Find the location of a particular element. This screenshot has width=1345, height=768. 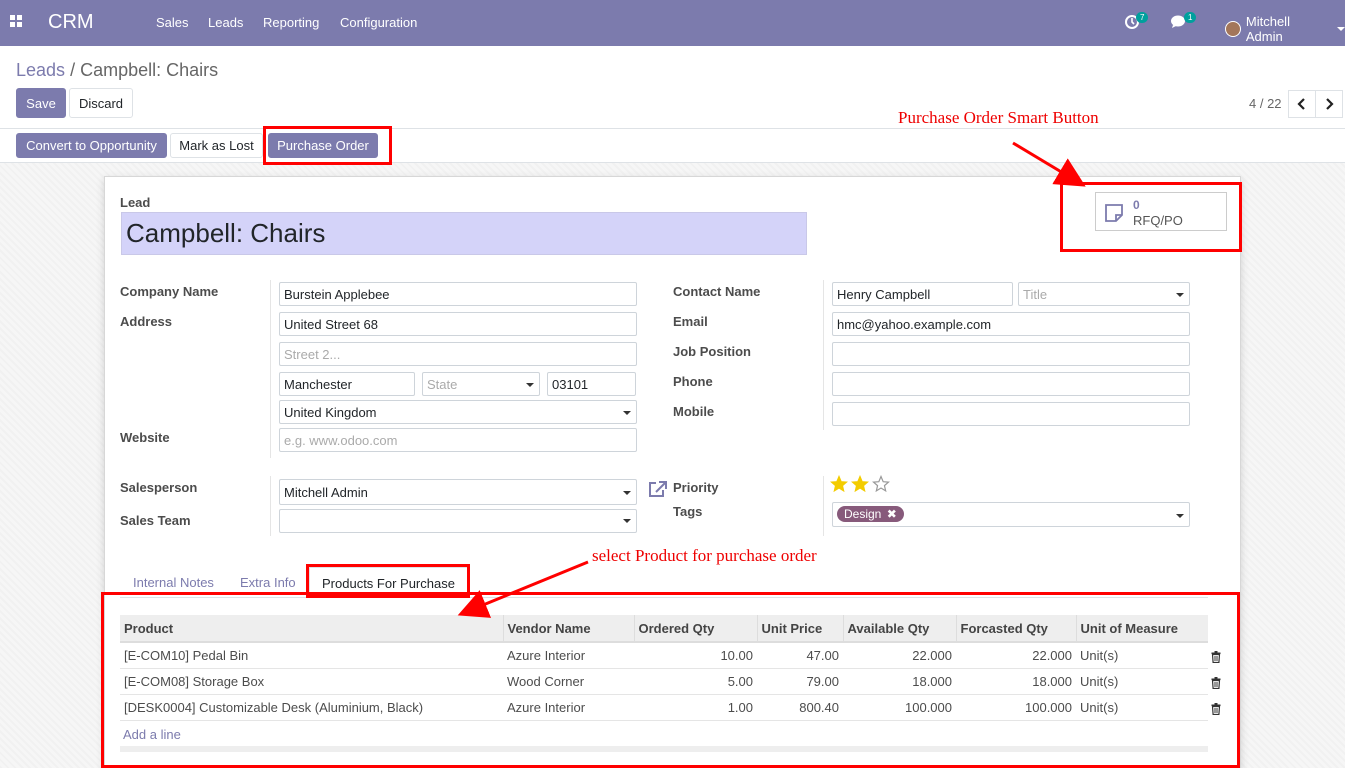

avatar is located at coordinates (1233, 29).